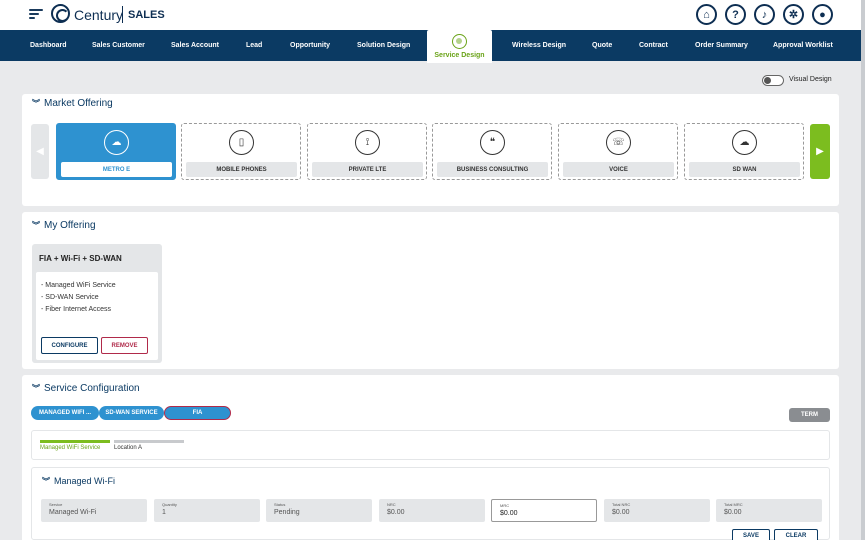  Describe the element at coordinates (78, 285) in the screenshot. I see `bundle-item: - Managed WiFi Service` at that location.